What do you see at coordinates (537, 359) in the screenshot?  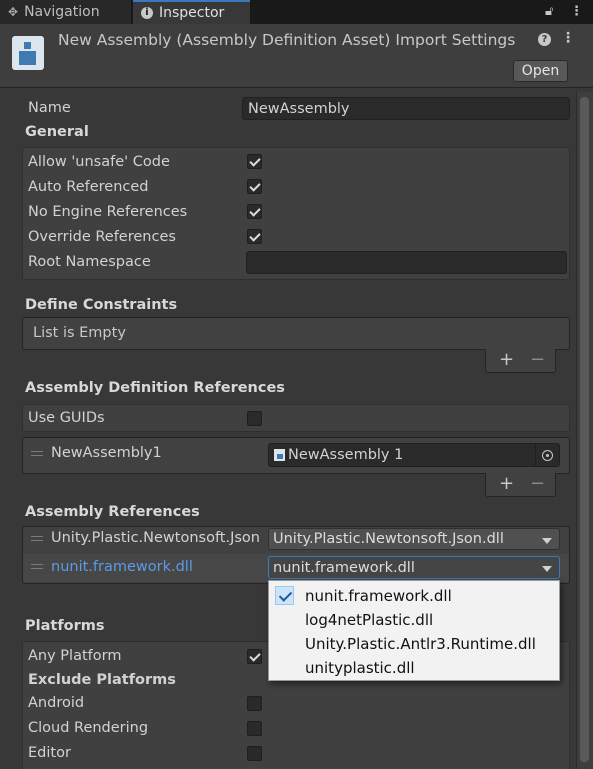 I see `remove-constraint-button: −` at bounding box center [537, 359].